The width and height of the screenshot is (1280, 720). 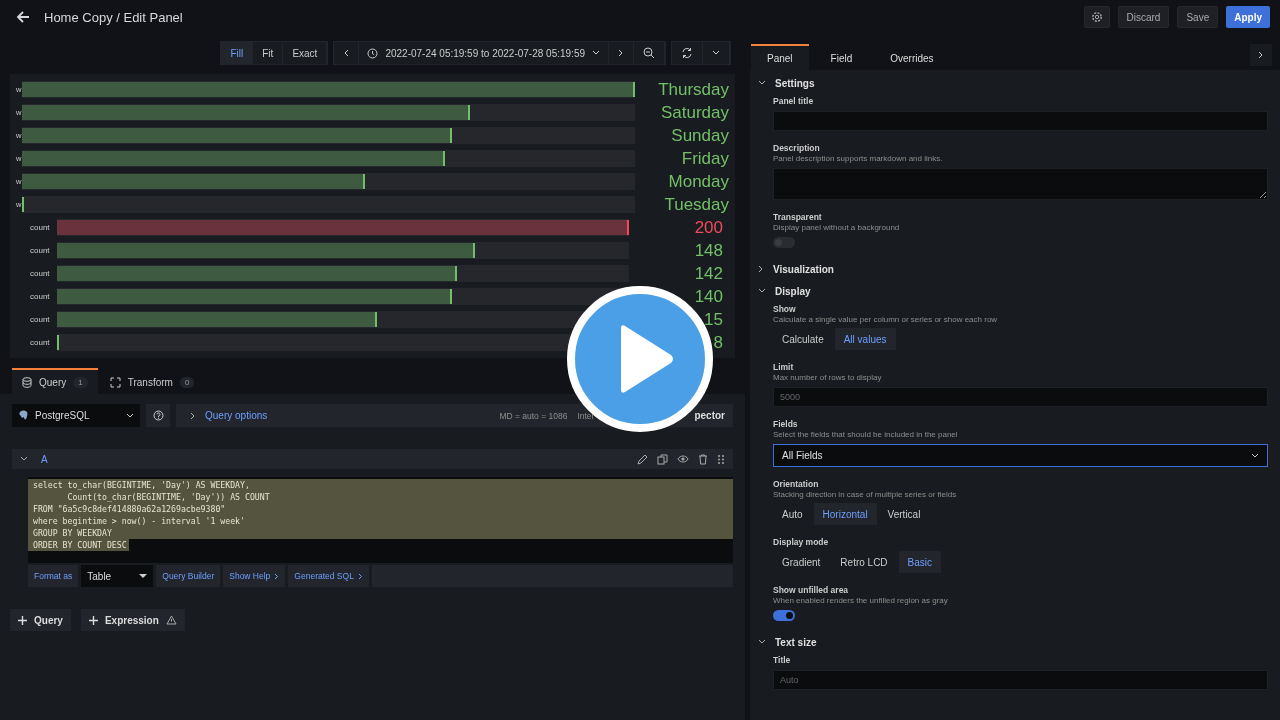 What do you see at coordinates (694, 112) in the screenshot?
I see `bar-value: Saturday` at bounding box center [694, 112].